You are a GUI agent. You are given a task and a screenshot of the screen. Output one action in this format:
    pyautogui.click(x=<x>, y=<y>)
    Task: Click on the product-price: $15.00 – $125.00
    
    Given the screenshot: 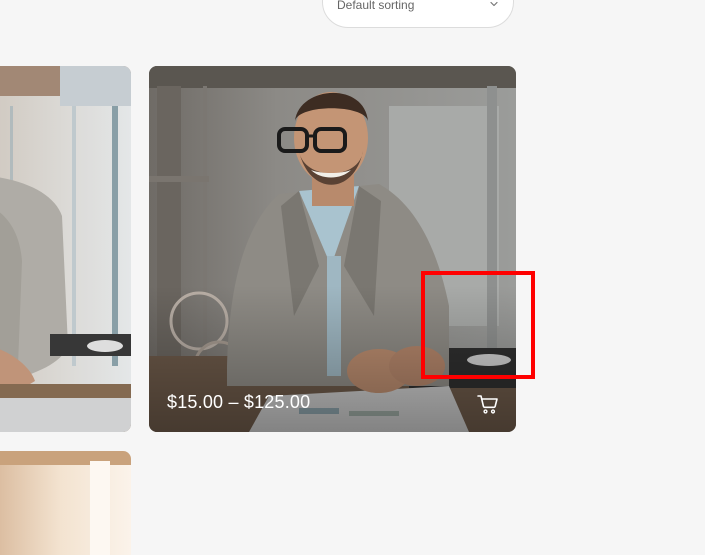 What is the action you would take?
    pyautogui.click(x=239, y=402)
    